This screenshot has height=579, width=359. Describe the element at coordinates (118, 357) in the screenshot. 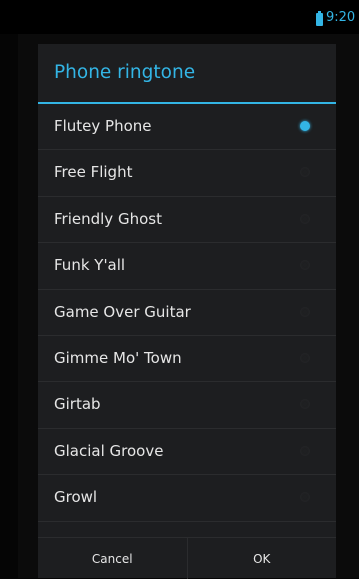

I see `ringtone-item-label: Gimme Mo' Town` at that location.